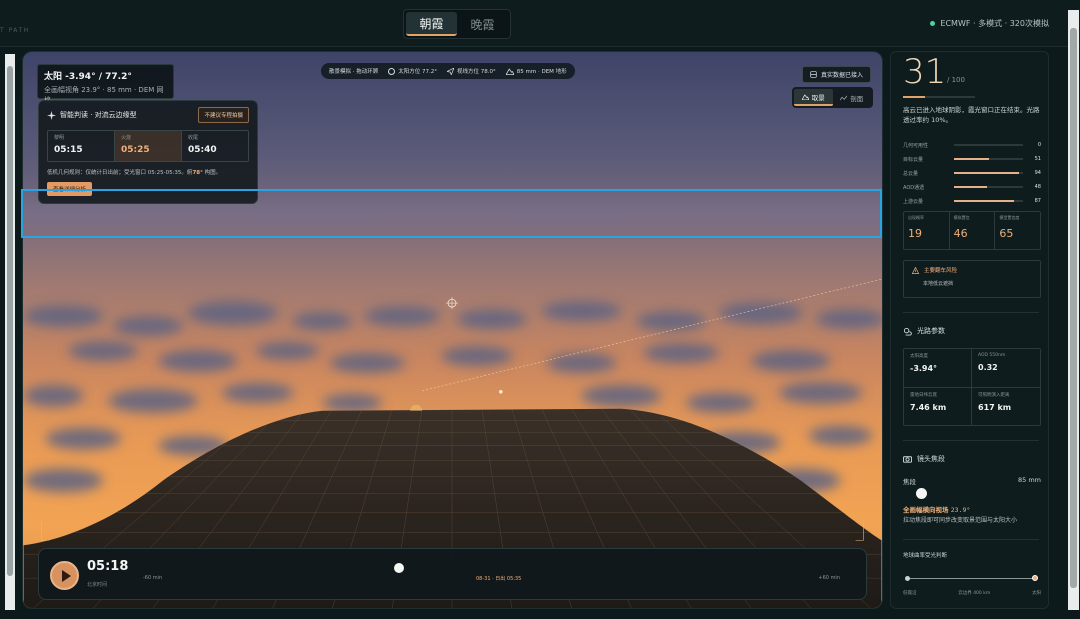 The height and width of the screenshot is (619, 1080). I want to click on focal-length-row: 焦段 85 mm, so click(972, 481).